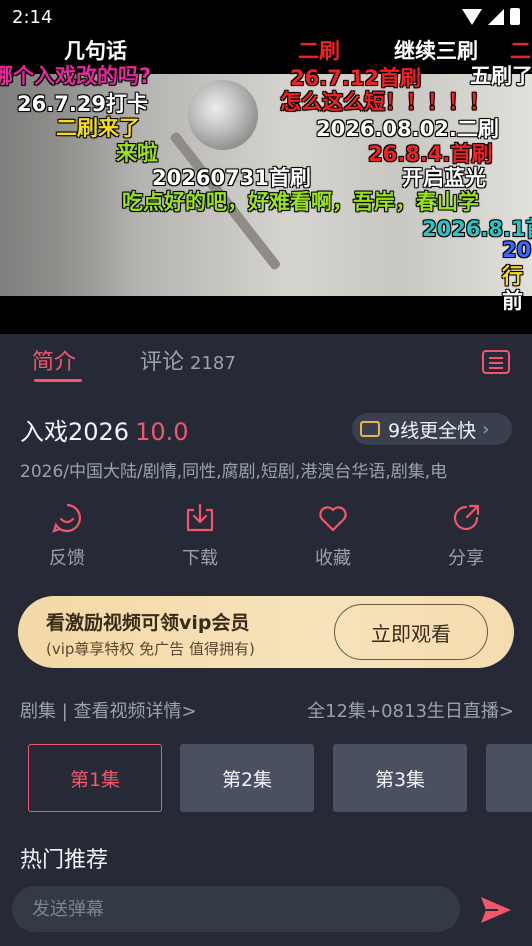  I want to click on favorite-label: 收藏, so click(333, 558).